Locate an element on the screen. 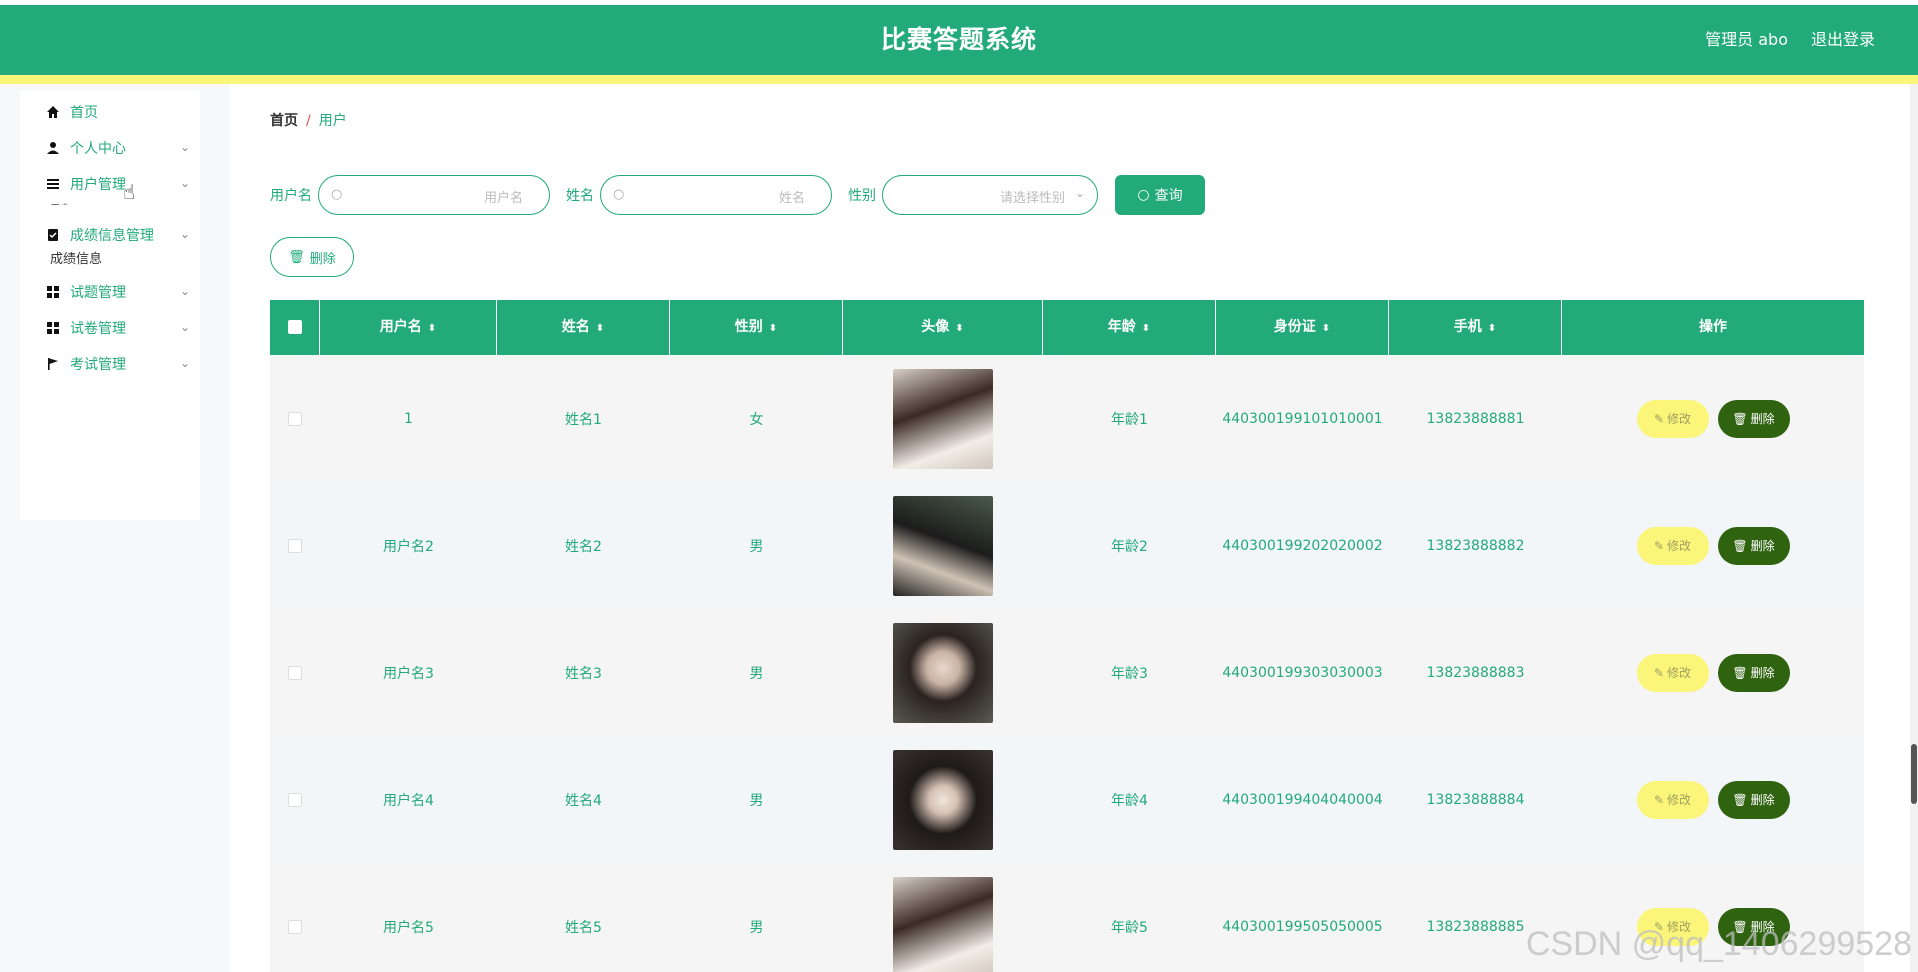  delete-button-label: 删除 is located at coordinates (1762, 546).